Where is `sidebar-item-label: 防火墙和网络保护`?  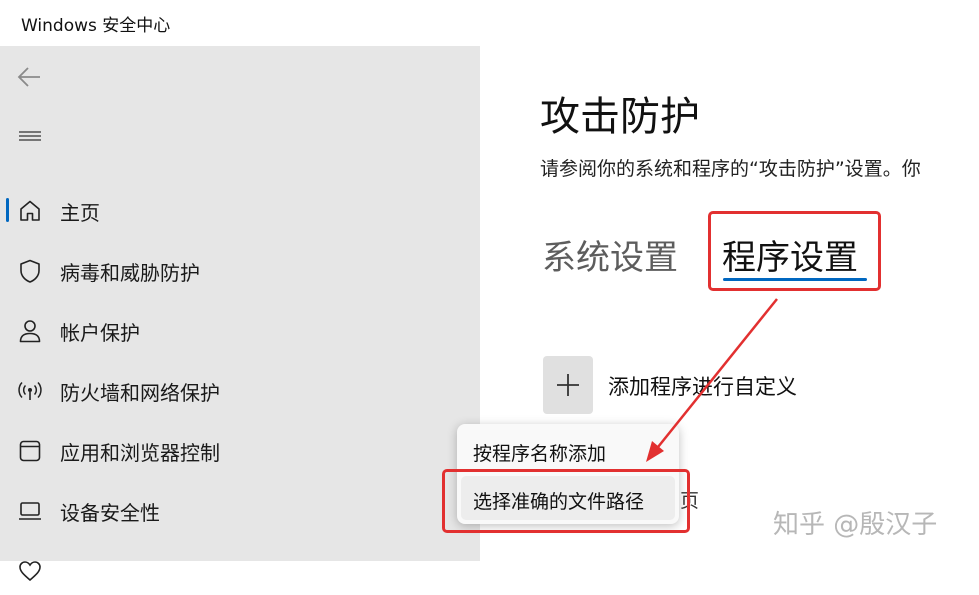
sidebar-item-label: 防火墙和网络保护 is located at coordinates (140, 393).